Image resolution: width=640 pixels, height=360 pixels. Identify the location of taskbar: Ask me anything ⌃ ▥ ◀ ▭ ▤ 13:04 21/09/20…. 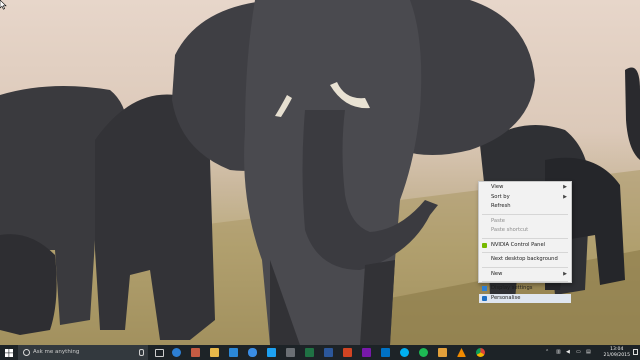
(320, 352).